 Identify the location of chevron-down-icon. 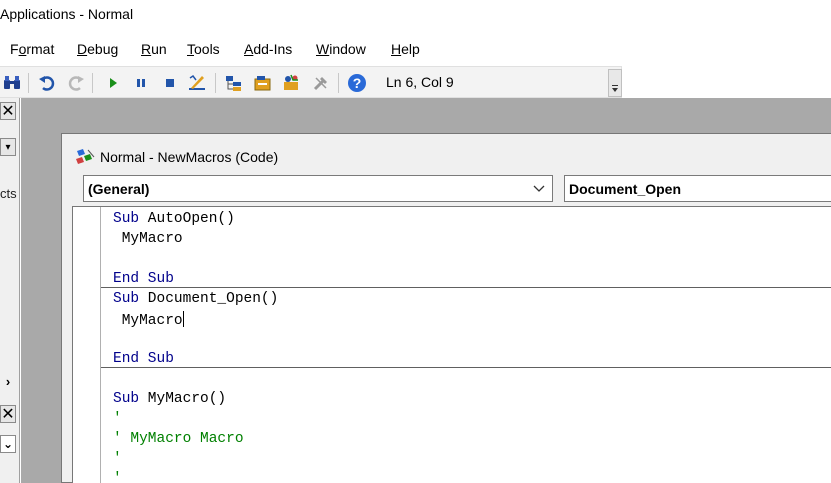
(539, 189).